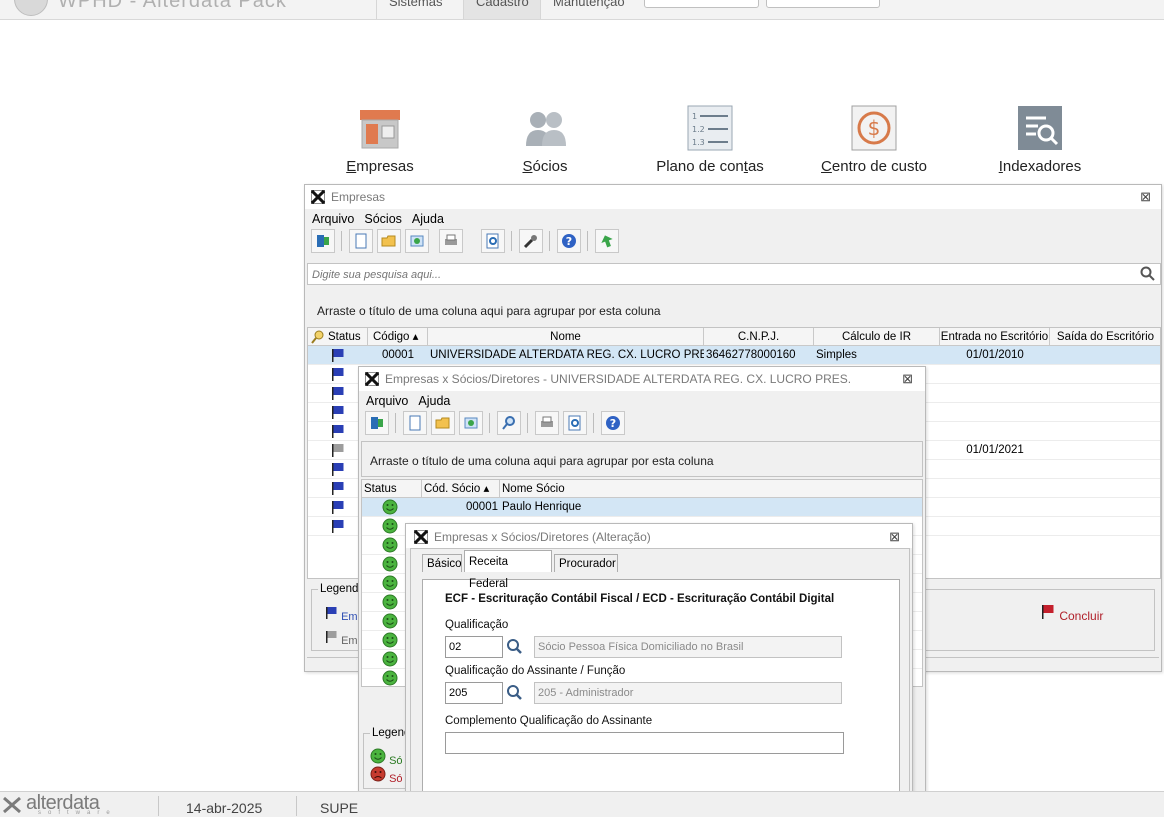  Describe the element at coordinates (694, 116) in the screenshot. I see `svg-text: 1` at that location.